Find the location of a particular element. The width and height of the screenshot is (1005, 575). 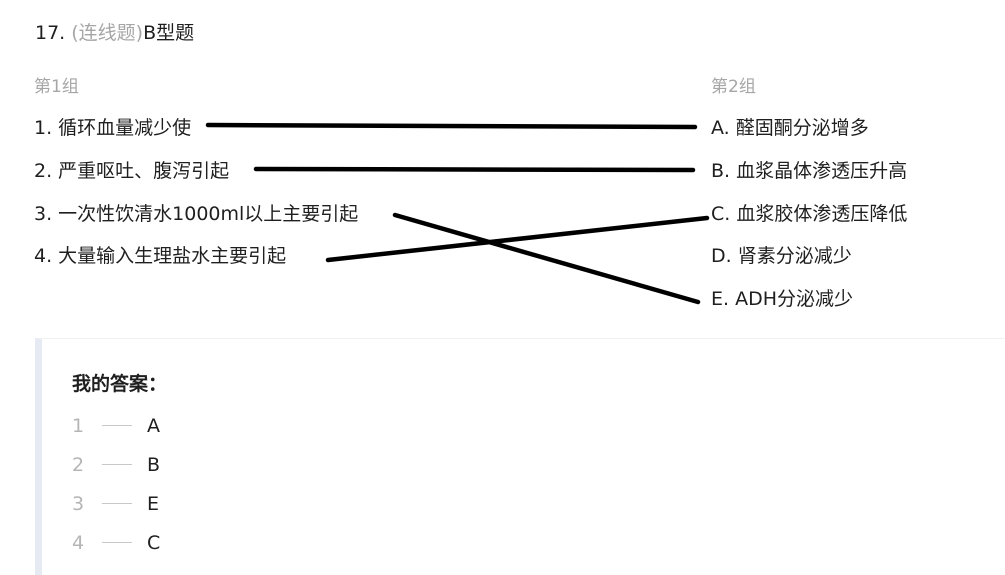

left-item-1: 1. 循环血量减少使 is located at coordinates (112, 128).